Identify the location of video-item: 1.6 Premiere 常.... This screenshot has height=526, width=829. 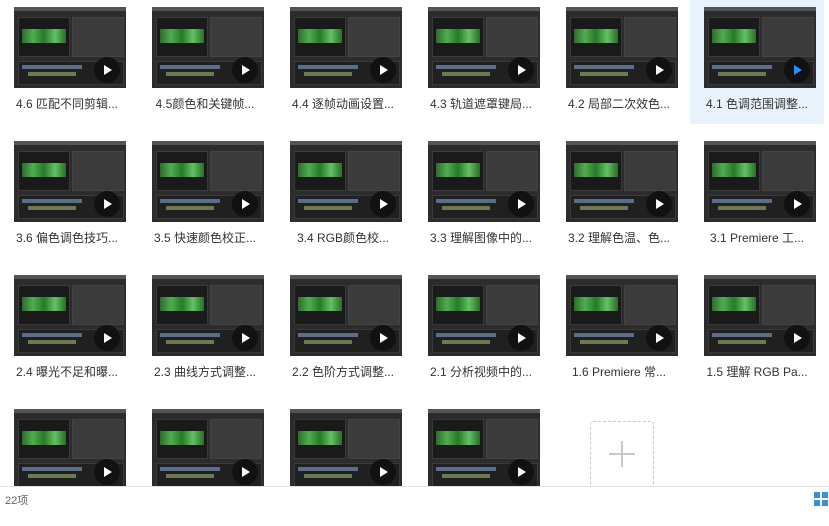
(619, 330).